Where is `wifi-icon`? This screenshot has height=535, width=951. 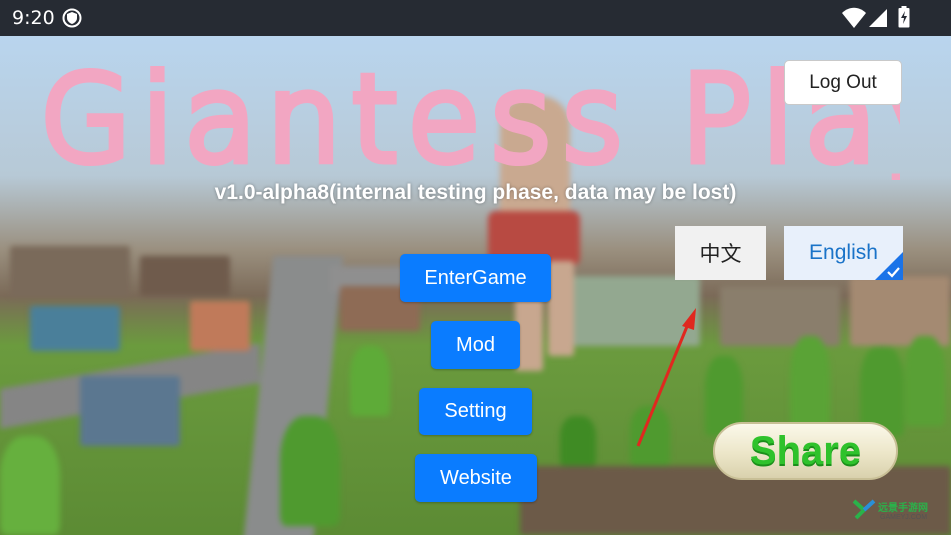
wifi-icon is located at coordinates (854, 17).